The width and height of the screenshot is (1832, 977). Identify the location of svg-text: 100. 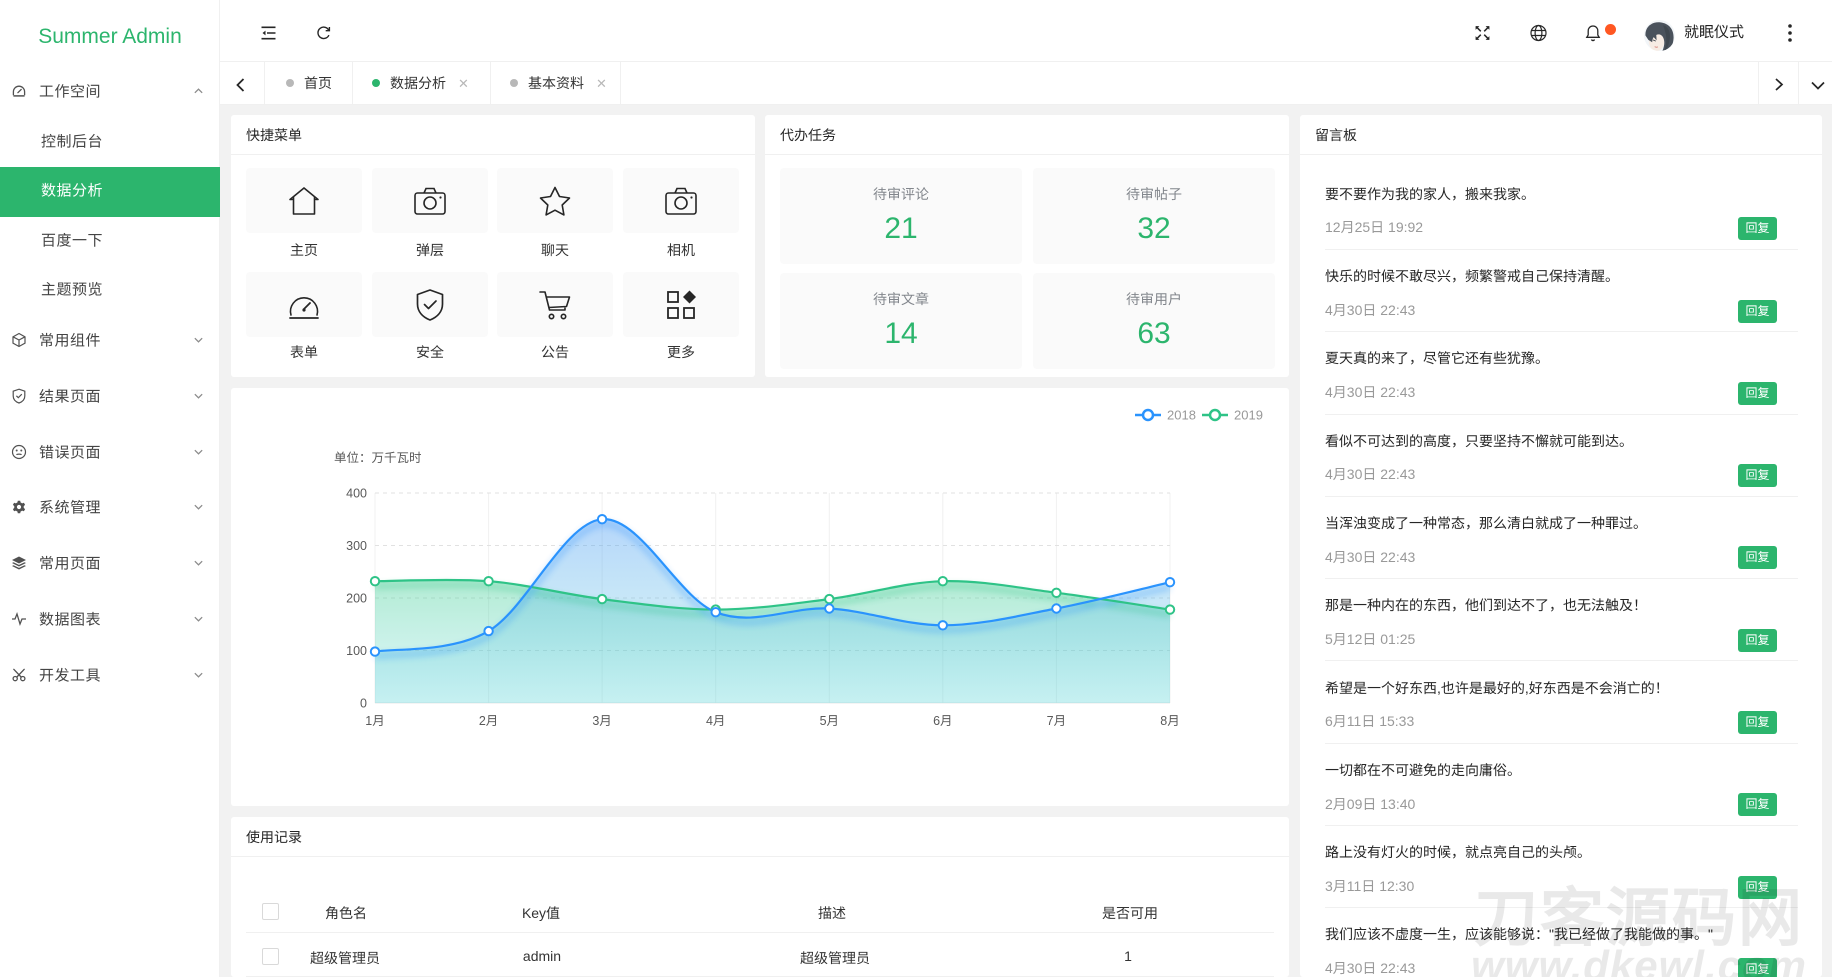
(356, 651).